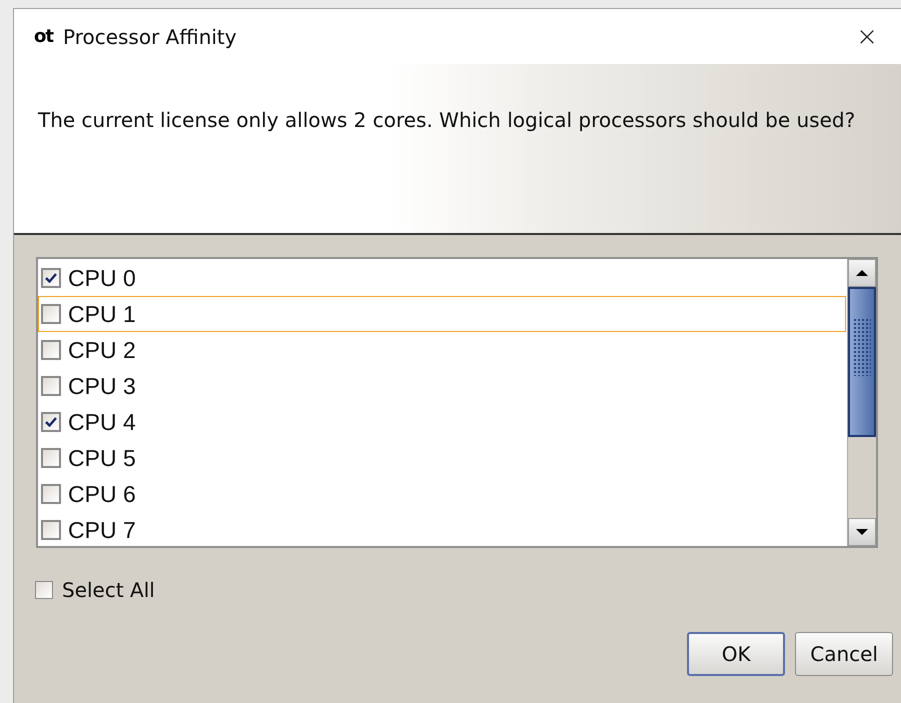  Describe the element at coordinates (102, 350) in the screenshot. I see `cpu-label: CPU 2` at that location.